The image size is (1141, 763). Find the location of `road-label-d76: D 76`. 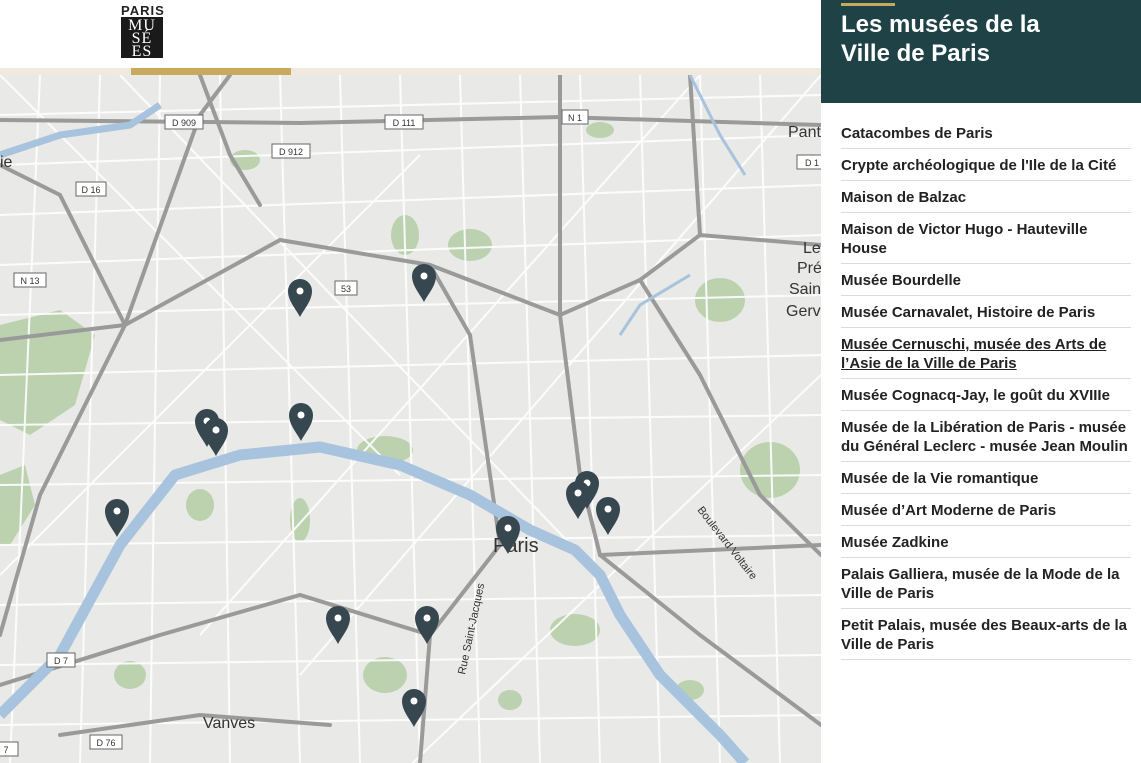

road-label-d76: D 76 is located at coordinates (106, 742).